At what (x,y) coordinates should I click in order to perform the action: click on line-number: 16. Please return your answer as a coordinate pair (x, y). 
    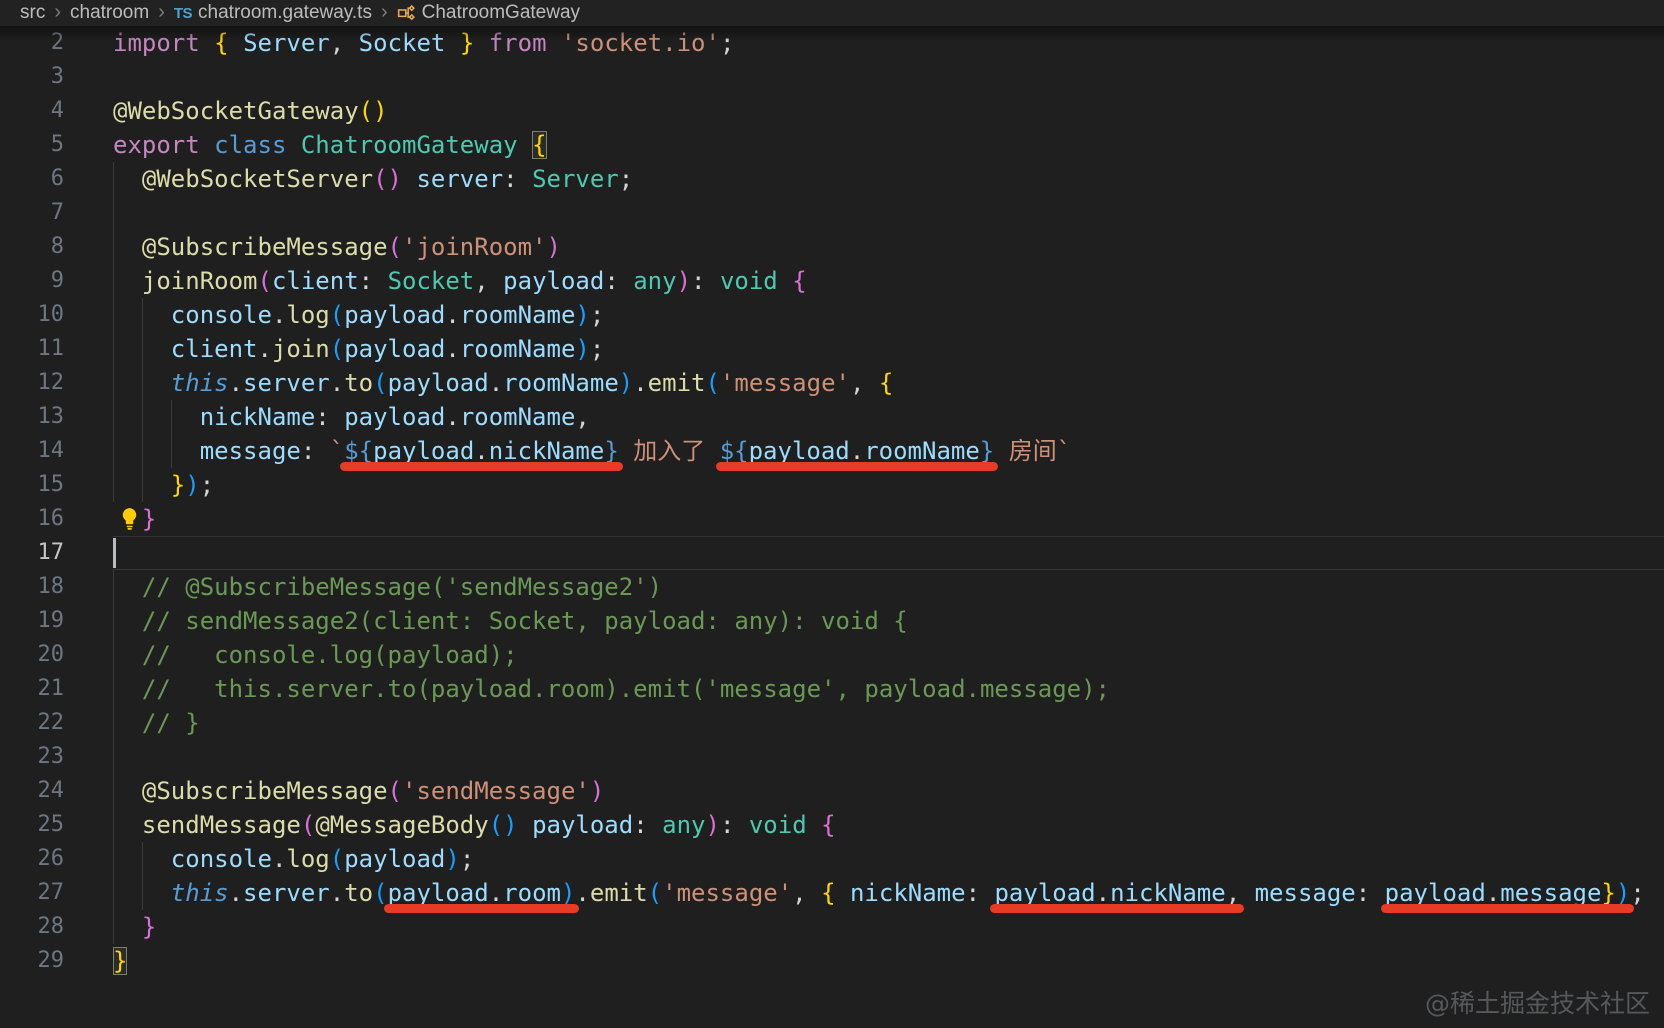
    Looking at the image, I should click on (56, 519).